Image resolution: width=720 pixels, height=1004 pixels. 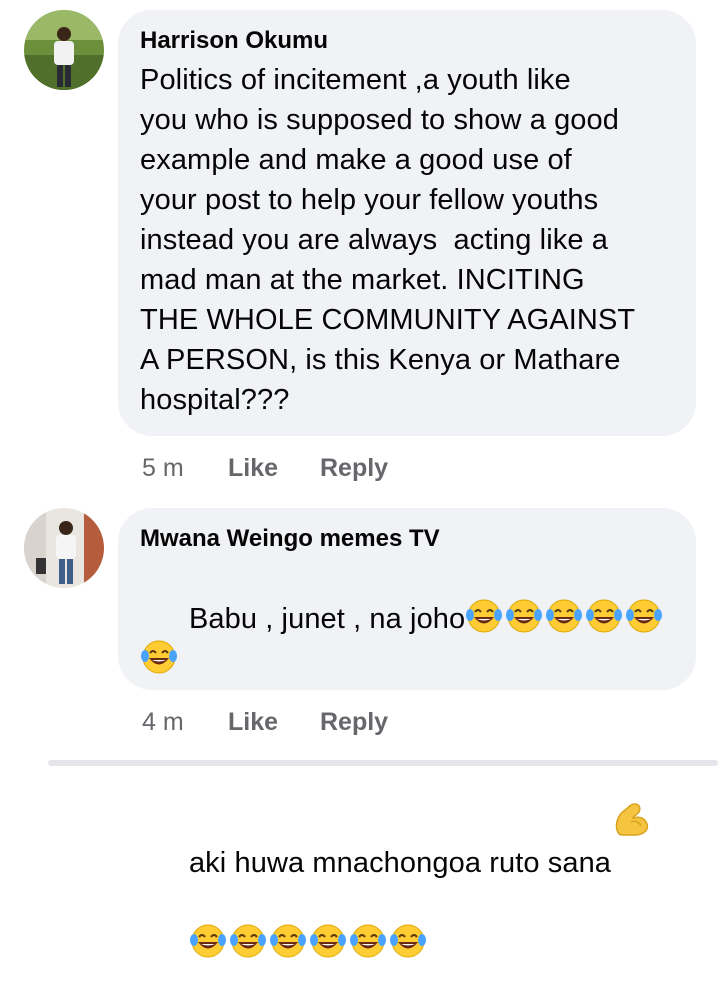 What do you see at coordinates (383, 763) in the screenshot?
I see `divider` at bounding box center [383, 763].